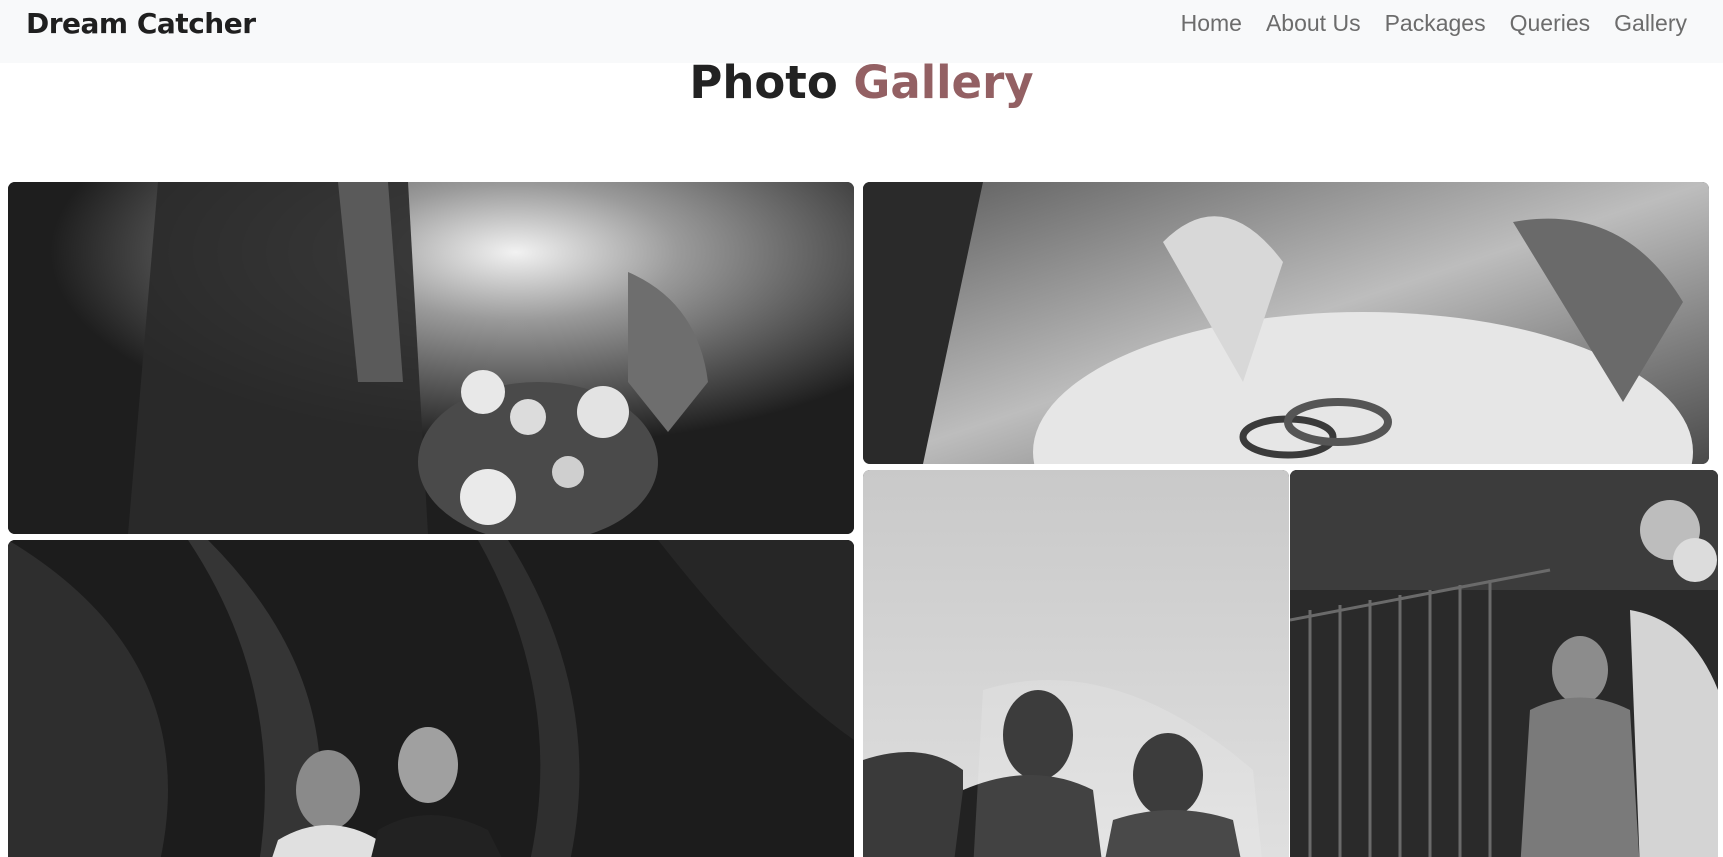 This screenshot has width=1723, height=857. I want to click on page-title: Photo Gallery, so click(861, 82).